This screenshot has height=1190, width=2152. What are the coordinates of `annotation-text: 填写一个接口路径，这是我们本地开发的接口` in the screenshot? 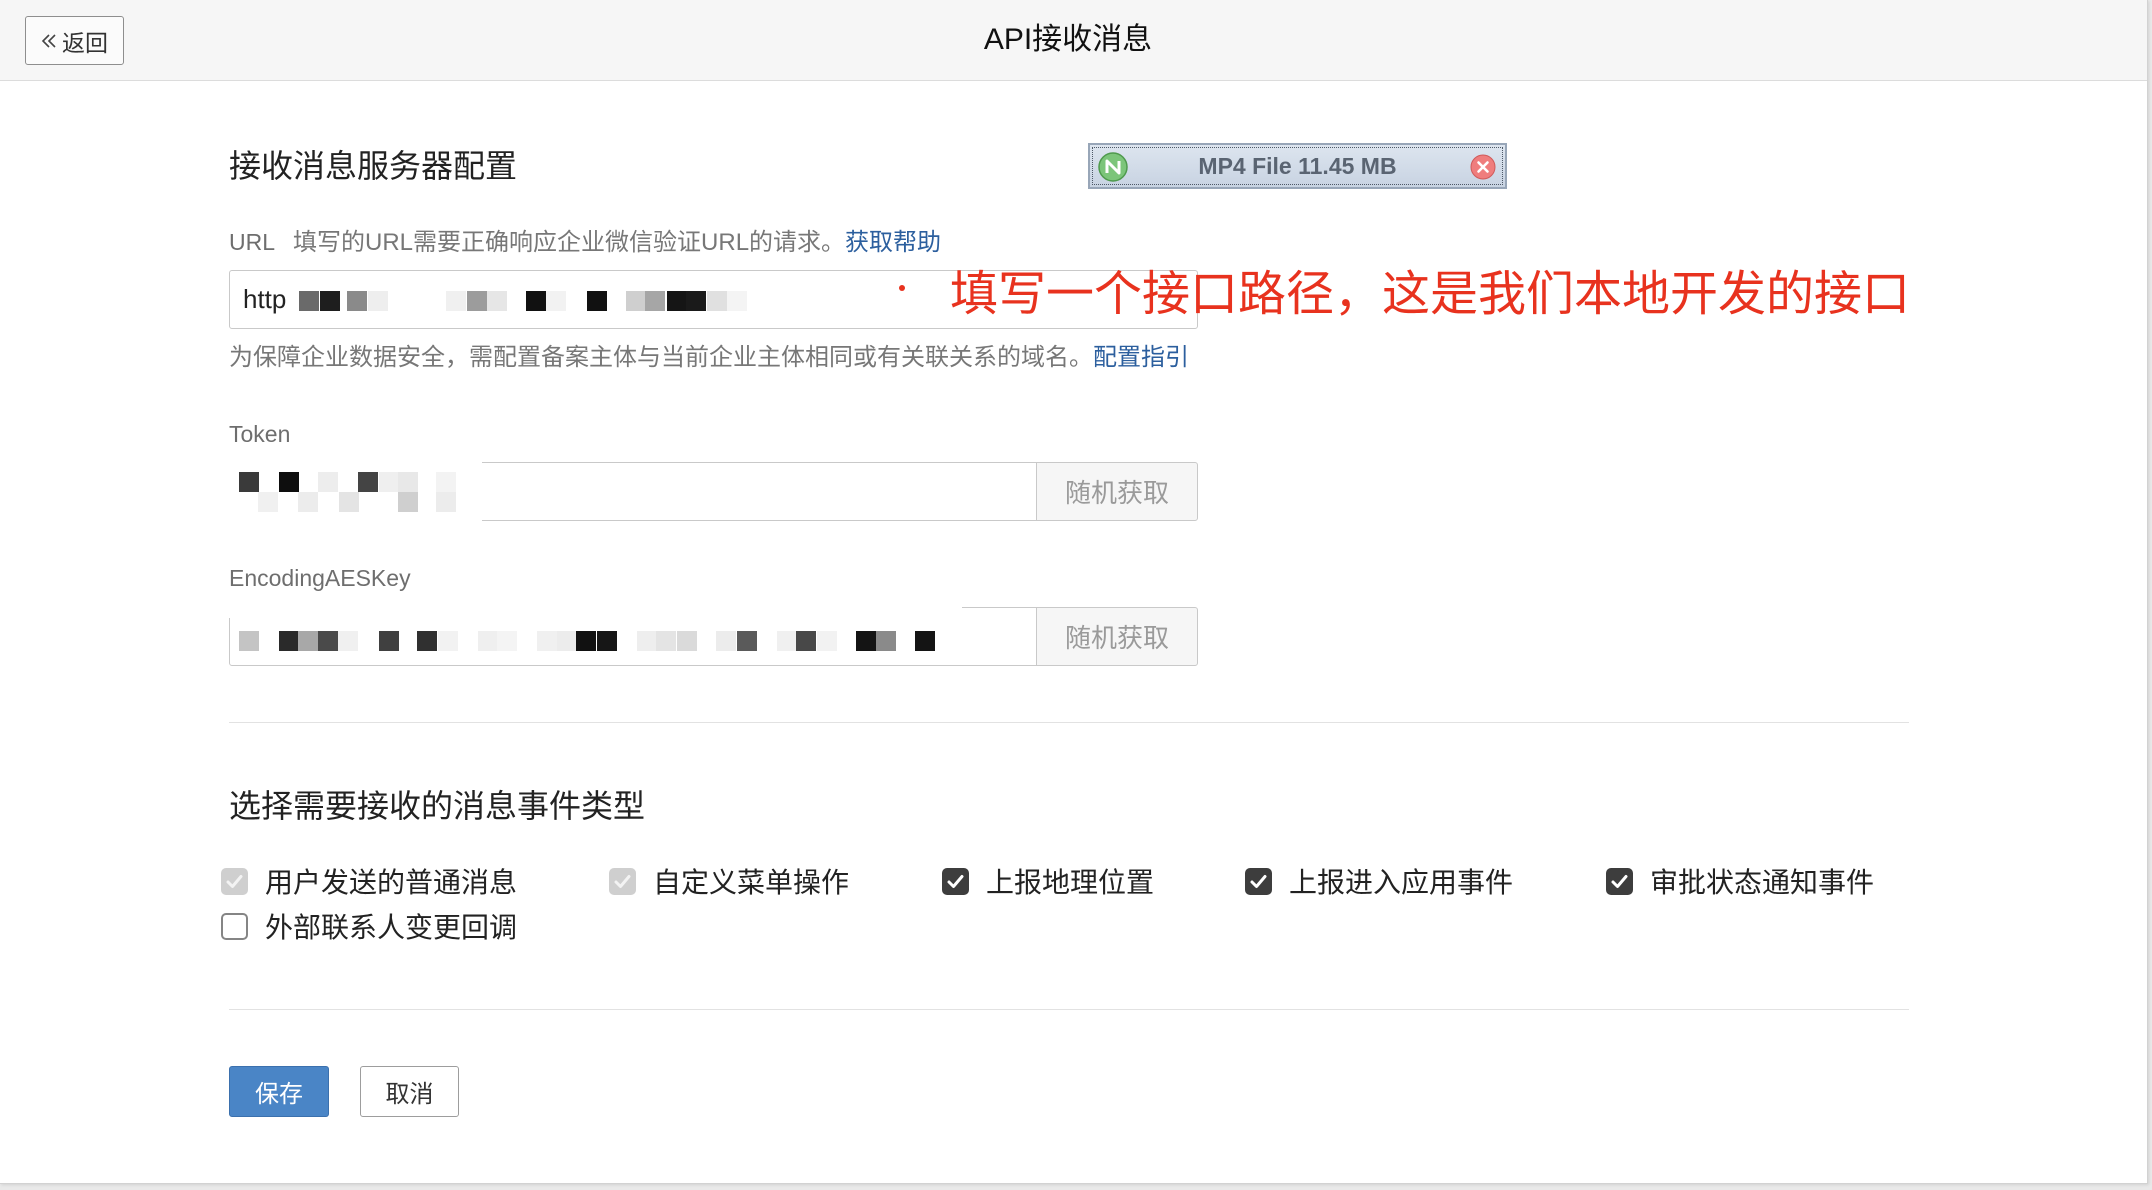 It's located at (1430, 294).